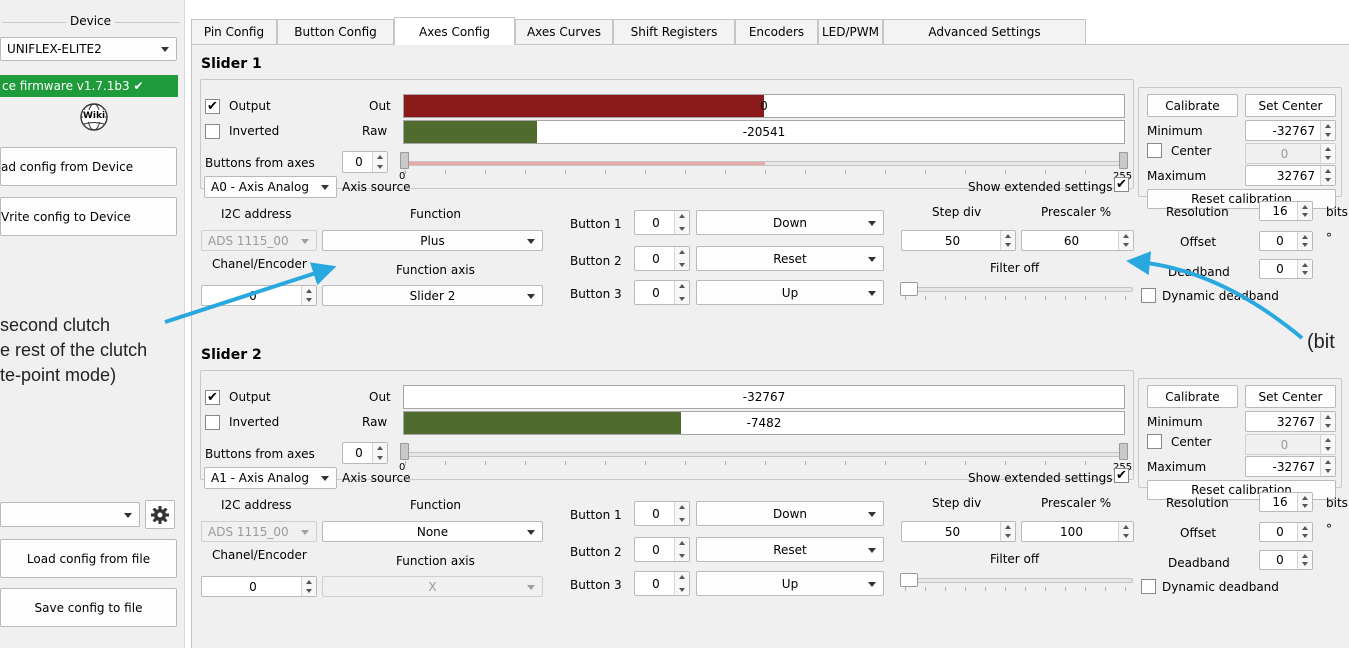 The image size is (1349, 648). Describe the element at coordinates (734, 295) in the screenshot. I see `annotation-arrows` at that location.